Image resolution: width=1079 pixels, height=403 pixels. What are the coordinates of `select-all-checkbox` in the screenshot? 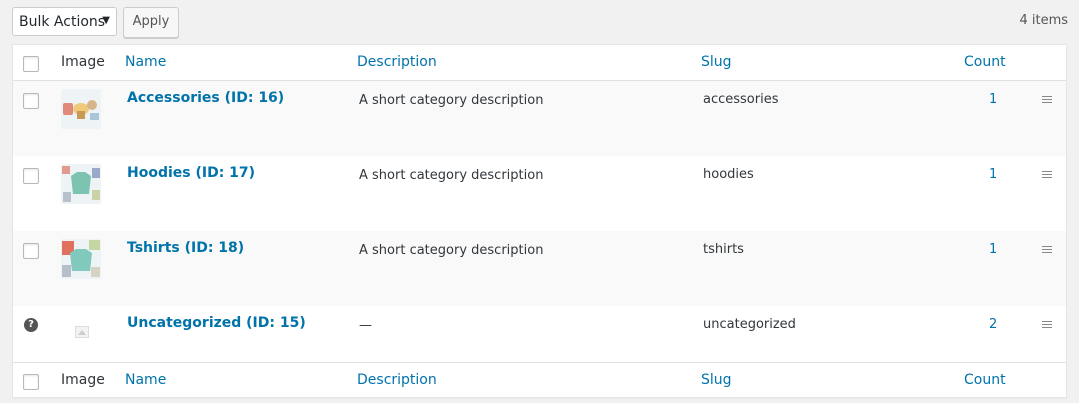 It's located at (31, 64).